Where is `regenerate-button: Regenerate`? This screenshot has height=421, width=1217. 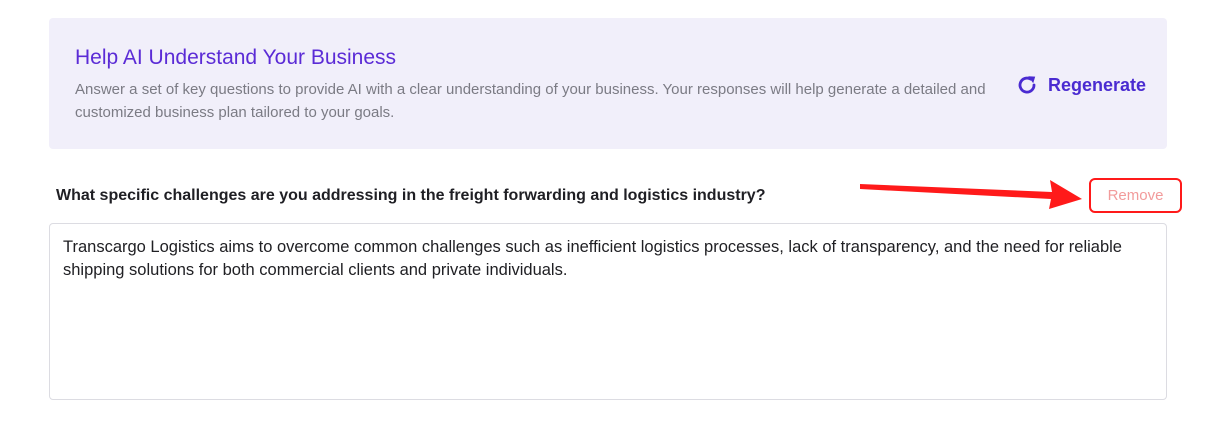 regenerate-button: Regenerate is located at coordinates (1080, 85).